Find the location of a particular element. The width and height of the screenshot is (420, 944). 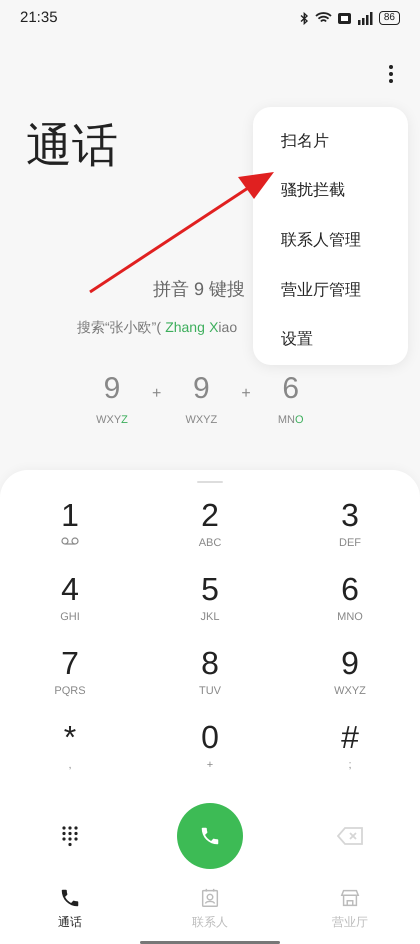

menu-item: 联系人管理 is located at coordinates (321, 241).